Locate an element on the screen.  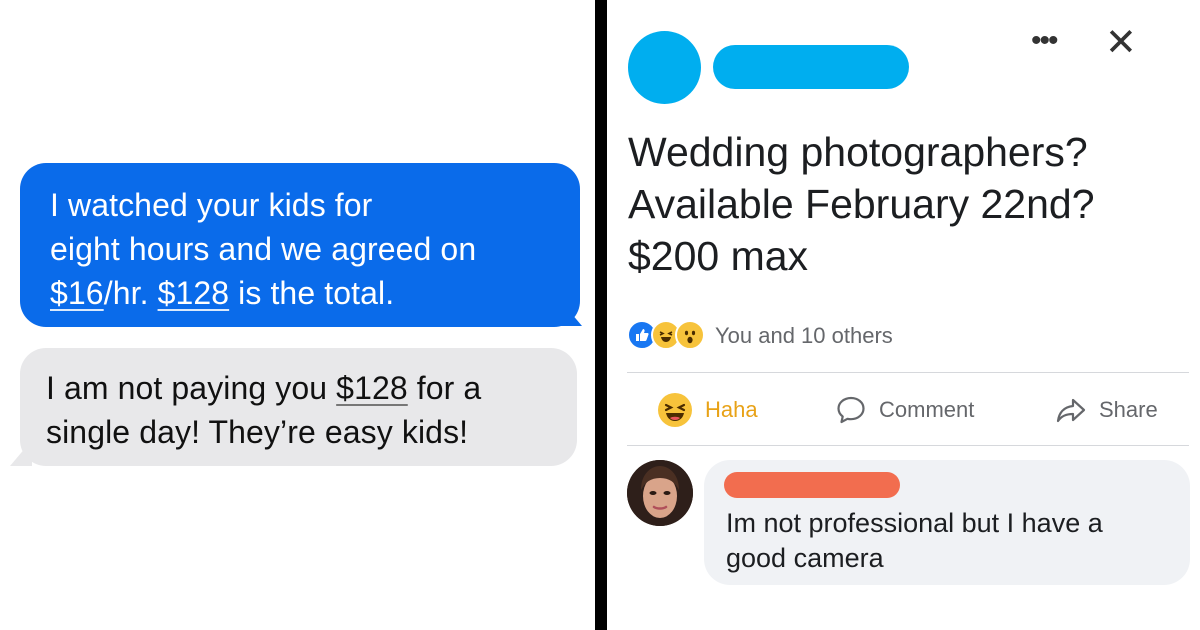
haha-icon is located at coordinates (675, 410).